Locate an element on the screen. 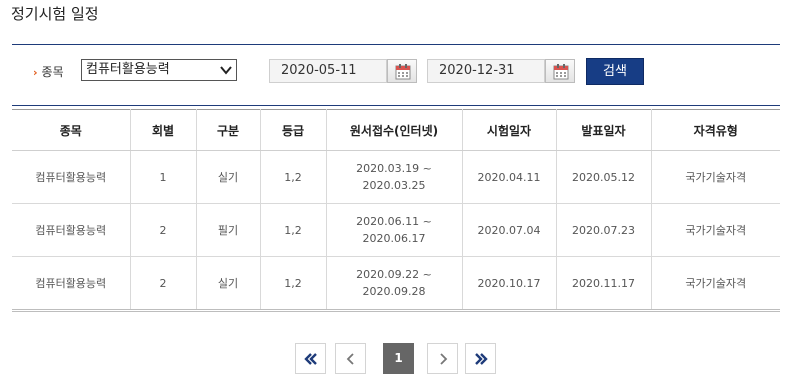 The height and width of the screenshot is (389, 800). prev-page-button is located at coordinates (350, 358).